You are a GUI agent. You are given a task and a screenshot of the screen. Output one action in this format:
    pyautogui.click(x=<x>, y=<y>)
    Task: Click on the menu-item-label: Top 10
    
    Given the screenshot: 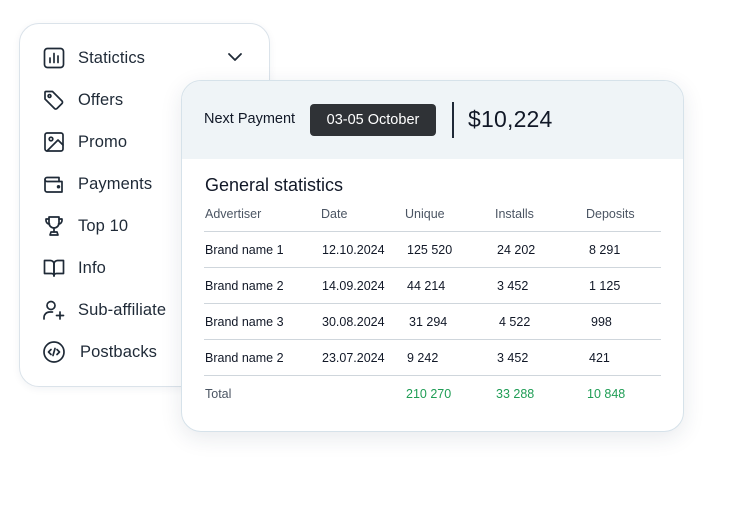 What is the action you would take?
    pyautogui.click(x=103, y=225)
    